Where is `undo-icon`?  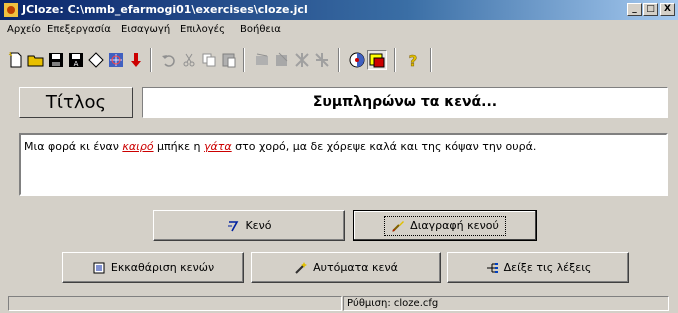
undo-icon is located at coordinates (169, 60).